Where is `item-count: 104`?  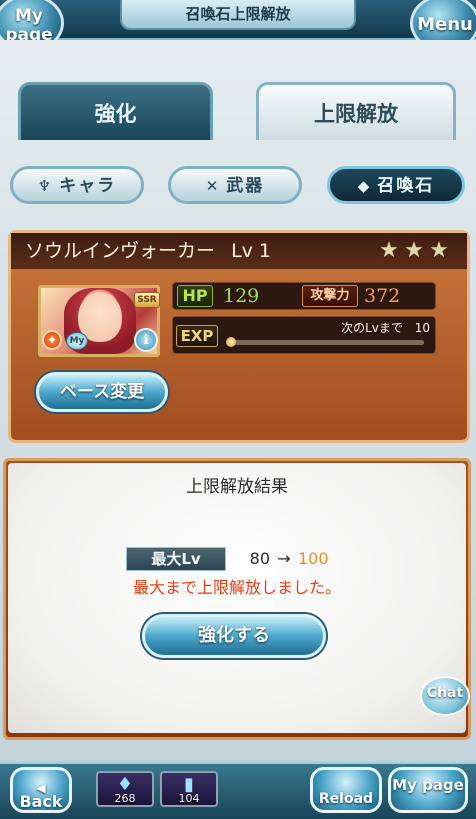
item-count: 104 is located at coordinates (189, 798).